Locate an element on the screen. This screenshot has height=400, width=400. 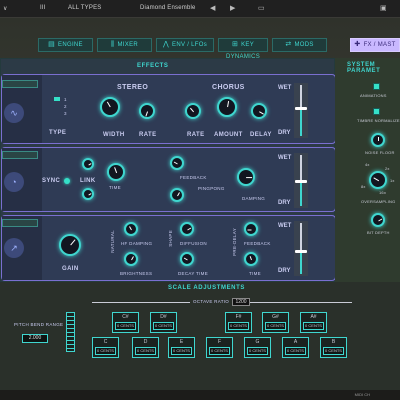
keys-icon: ⊞ is located at coordinates (235, 44).